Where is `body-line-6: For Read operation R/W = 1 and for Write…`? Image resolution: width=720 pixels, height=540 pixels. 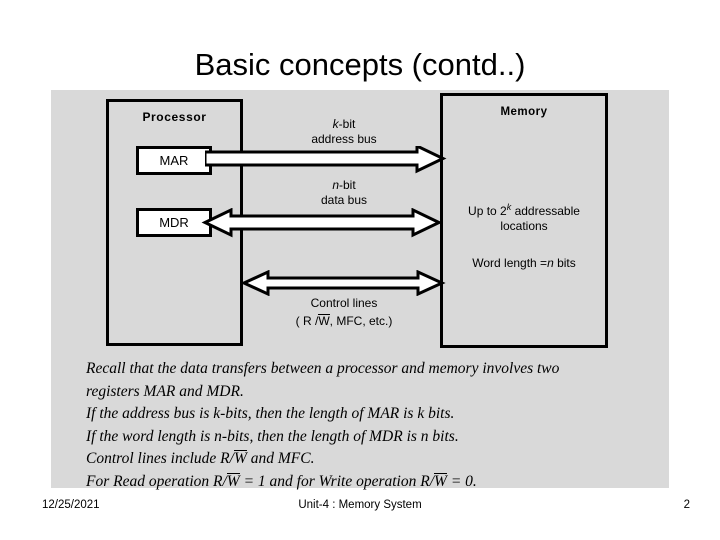
body-line-6: For Read operation R/W = 1 and for Write… is located at coordinates (371, 482).